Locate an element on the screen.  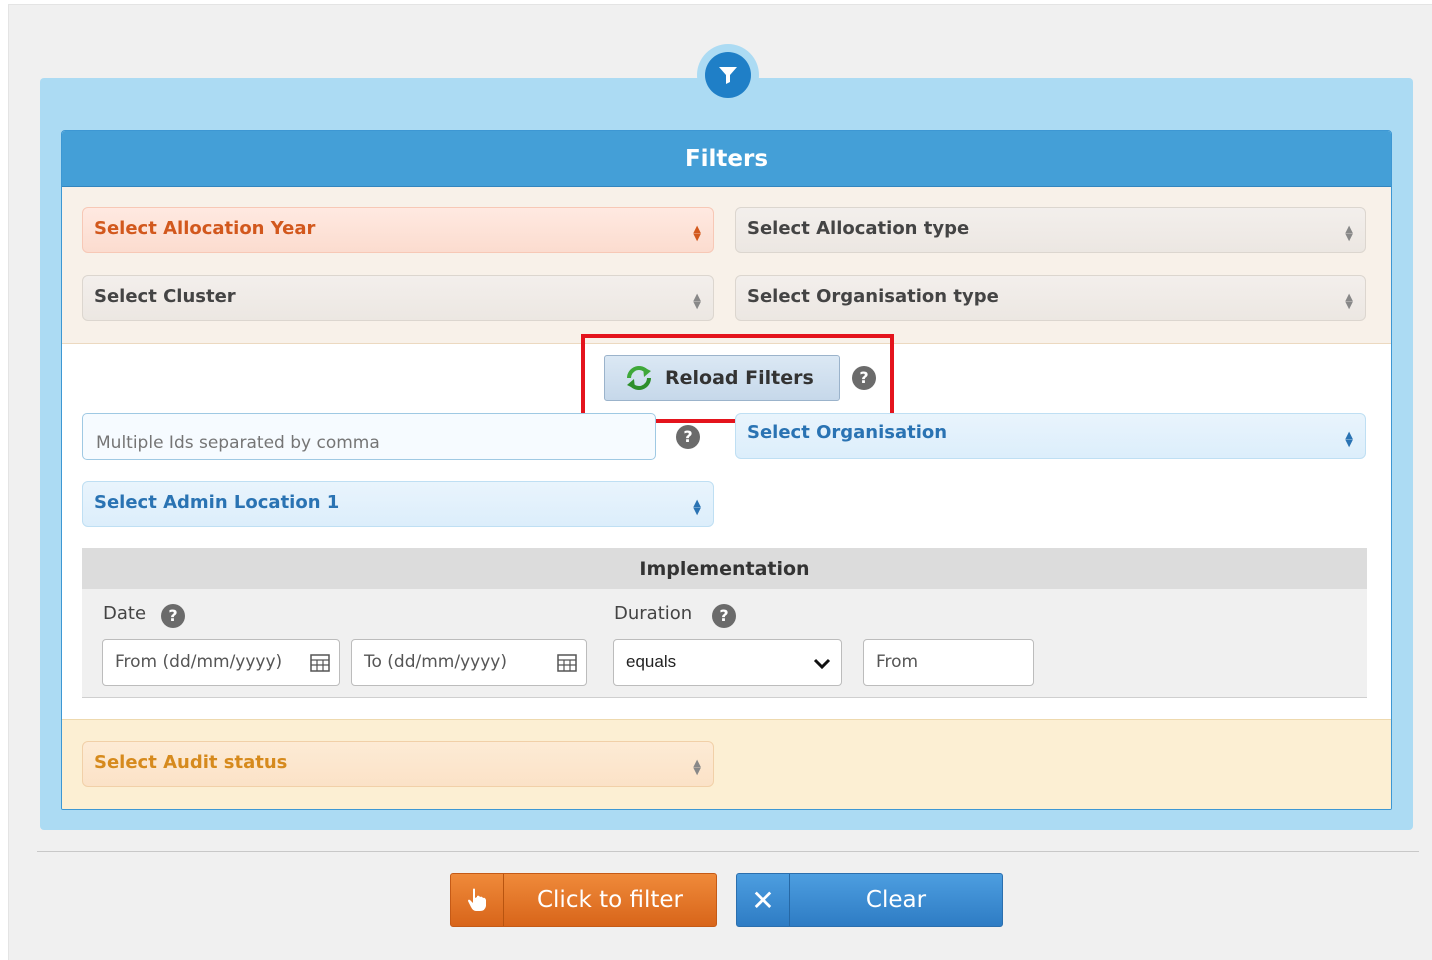
allocation-type-label: Select Allocation type is located at coordinates (858, 228).